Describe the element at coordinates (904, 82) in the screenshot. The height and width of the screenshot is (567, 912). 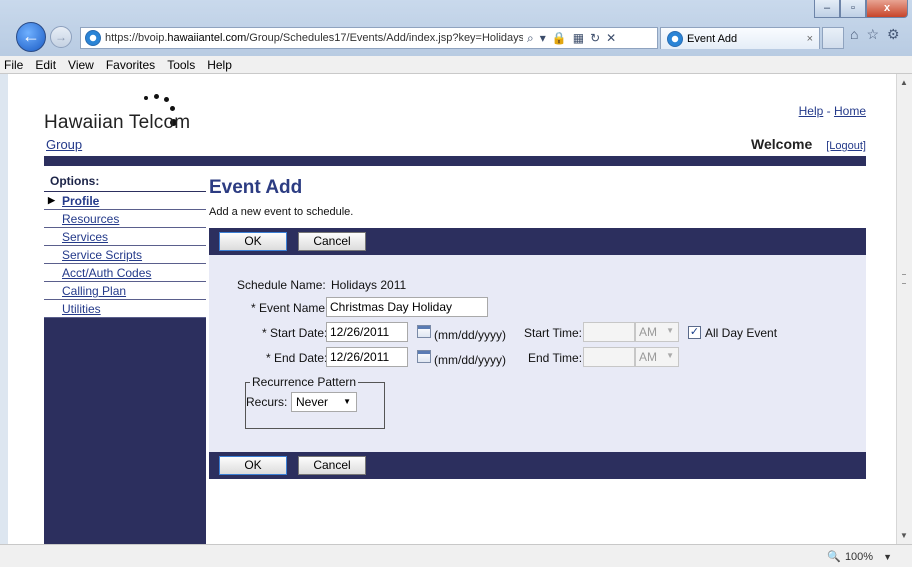
I see `scroll-up-icon: ▲` at that location.